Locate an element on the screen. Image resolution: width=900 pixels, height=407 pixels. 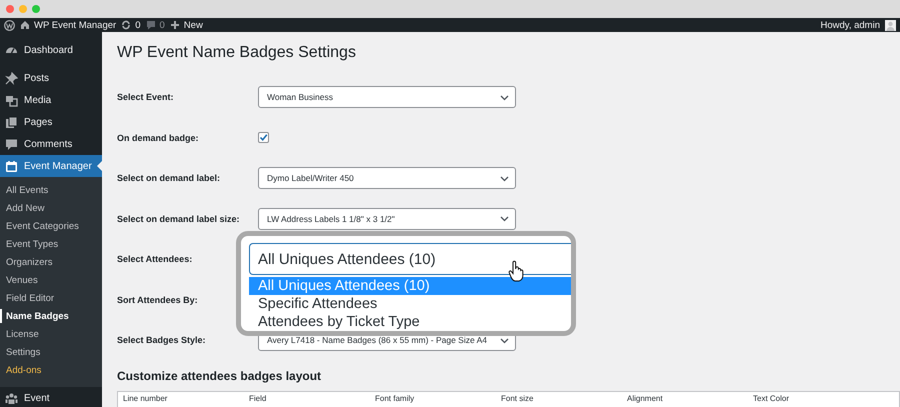
column-header: Field is located at coordinates (257, 398).